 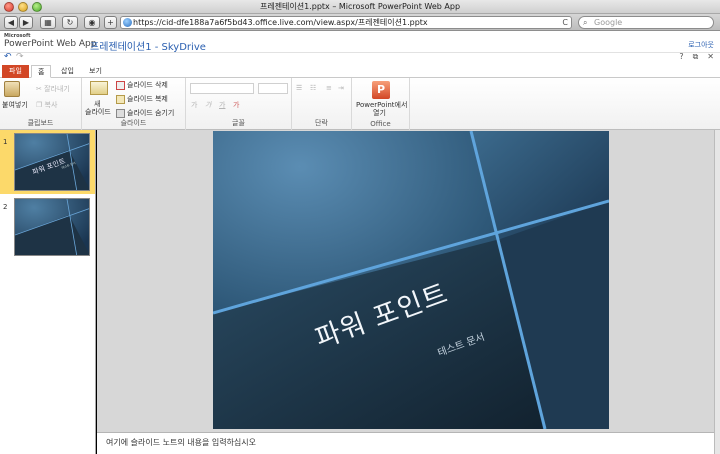 What do you see at coordinates (92, 22) in the screenshot?
I see `reader-icon: ◉` at bounding box center [92, 22].